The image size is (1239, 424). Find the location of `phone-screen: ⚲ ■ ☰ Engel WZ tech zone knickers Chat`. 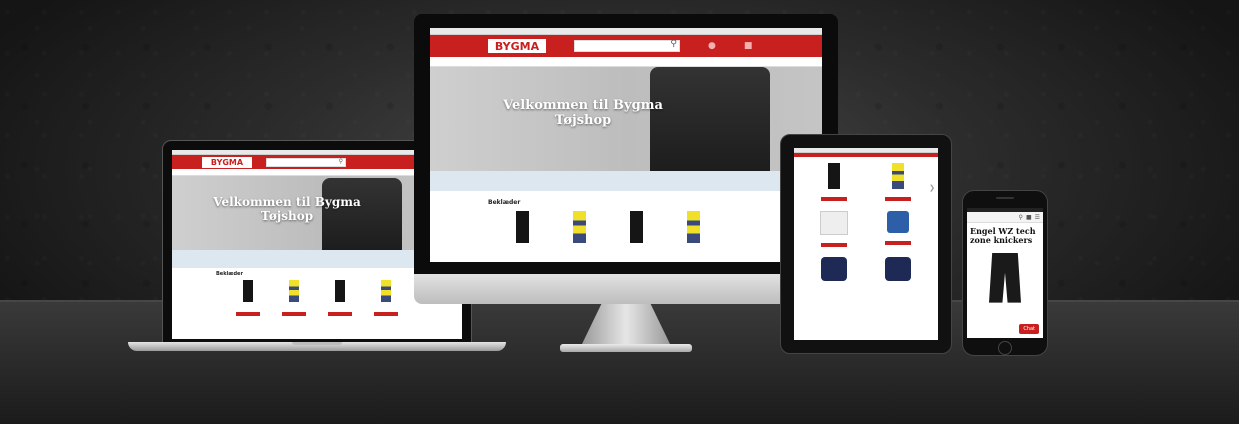

phone-screen: ⚲ ■ ☰ Engel WZ tech zone knickers Chat is located at coordinates (1005, 273).